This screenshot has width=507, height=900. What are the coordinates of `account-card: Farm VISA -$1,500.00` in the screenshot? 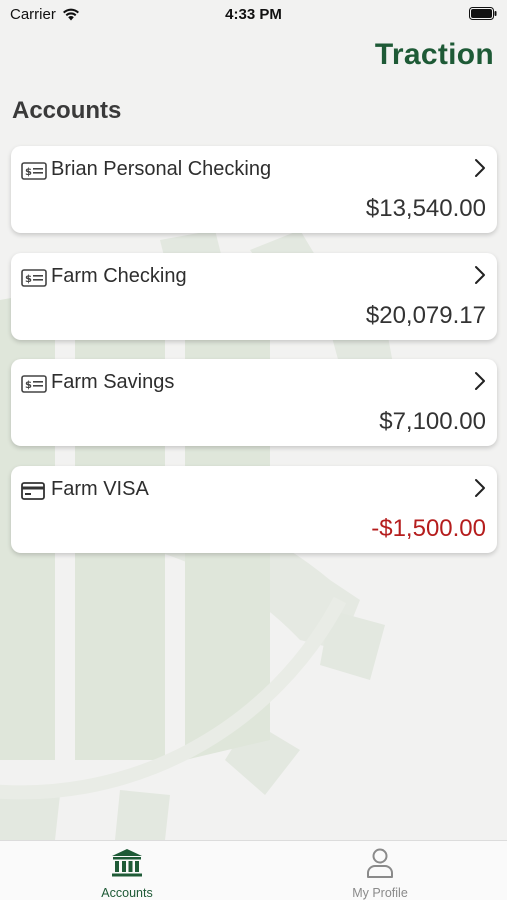 It's located at (254, 509).